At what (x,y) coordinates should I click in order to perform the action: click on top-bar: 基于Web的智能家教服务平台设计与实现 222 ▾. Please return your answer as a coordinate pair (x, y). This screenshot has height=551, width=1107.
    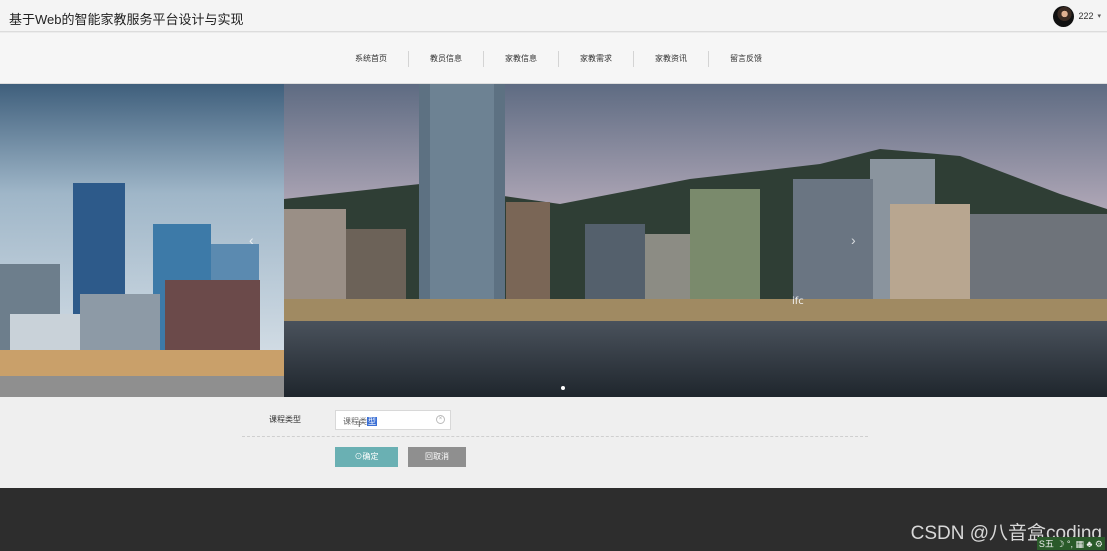
    Looking at the image, I should click on (553, 16).